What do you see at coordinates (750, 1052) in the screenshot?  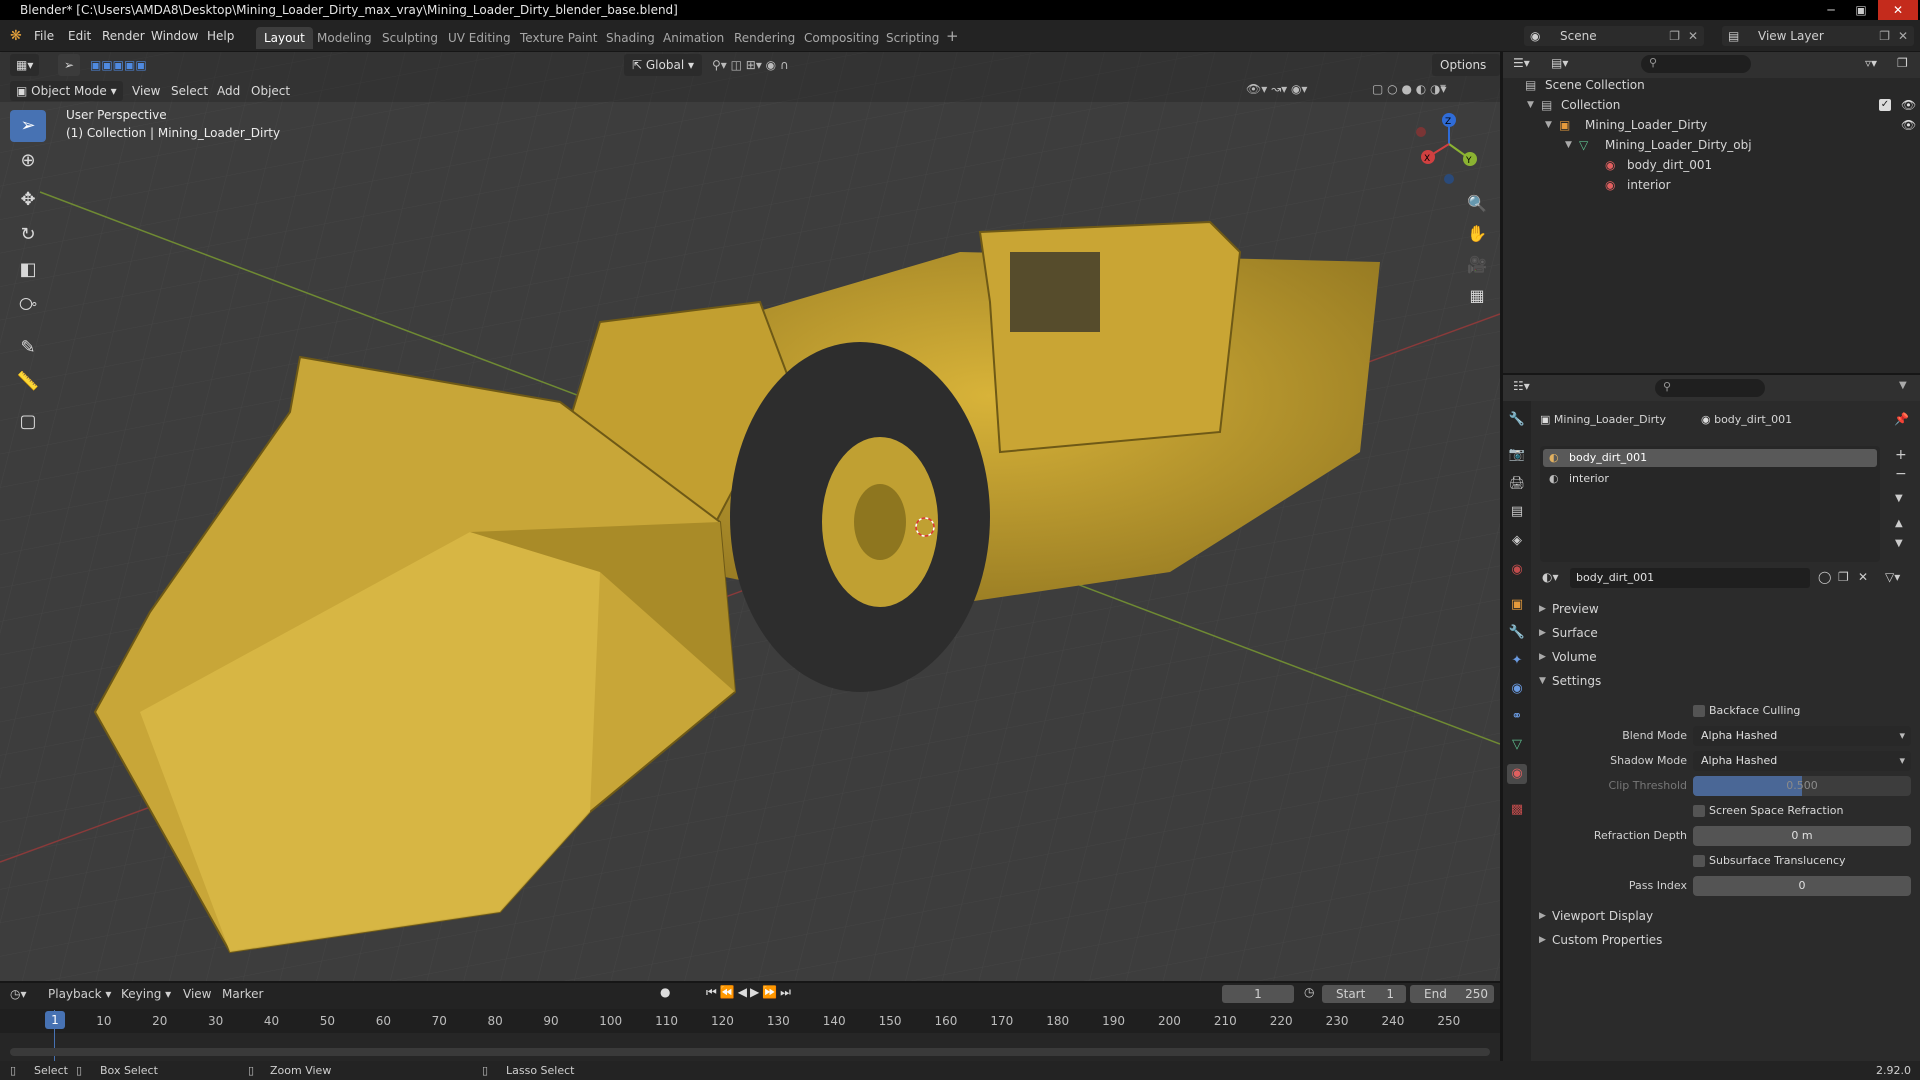 I see `timeline-scrollbar` at bounding box center [750, 1052].